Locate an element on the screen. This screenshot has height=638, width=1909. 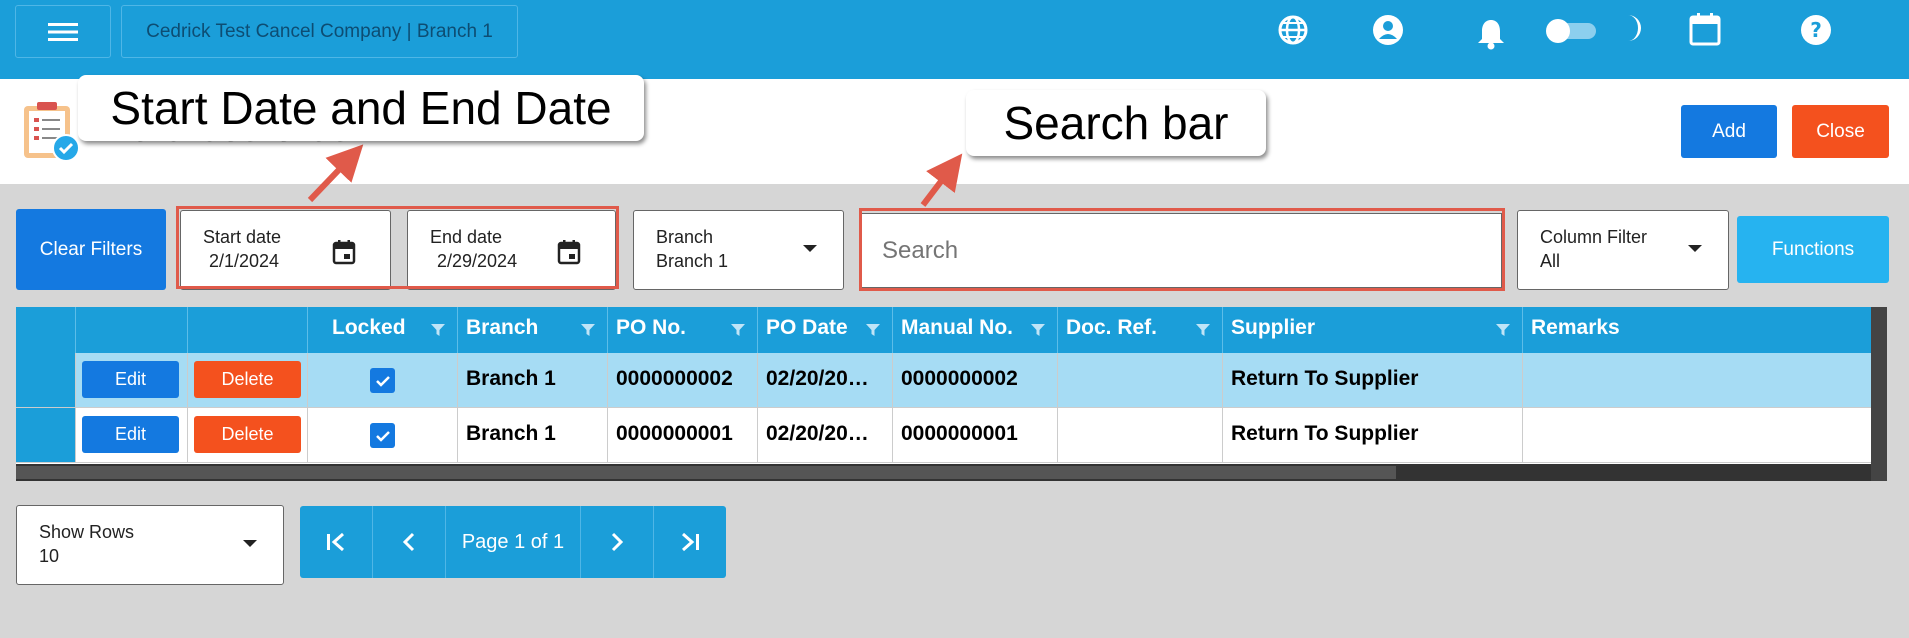
dates-callout: Start Date and End Date is located at coordinates (361, 108).